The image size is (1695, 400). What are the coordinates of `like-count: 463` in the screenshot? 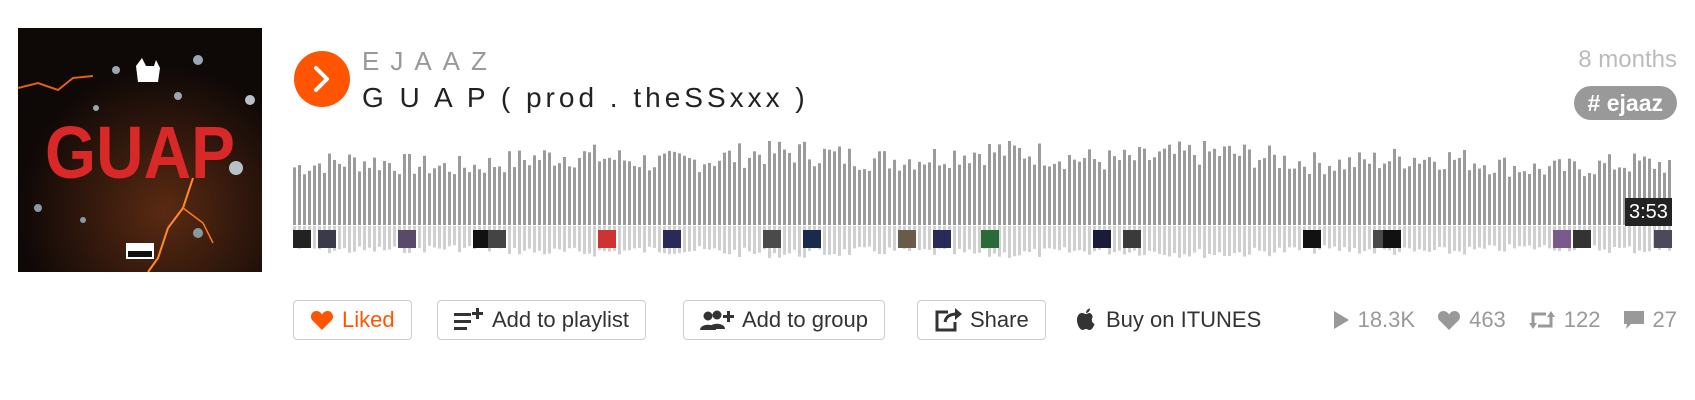 It's located at (1471, 320).